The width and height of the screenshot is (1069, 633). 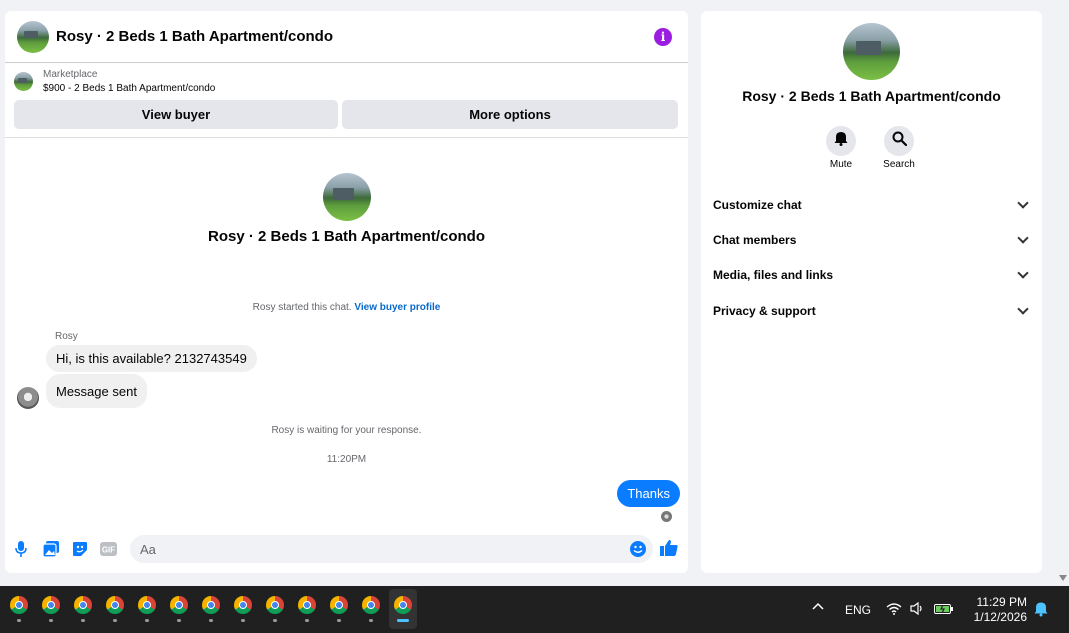 What do you see at coordinates (917, 608) in the screenshot?
I see `volume-icon` at bounding box center [917, 608].